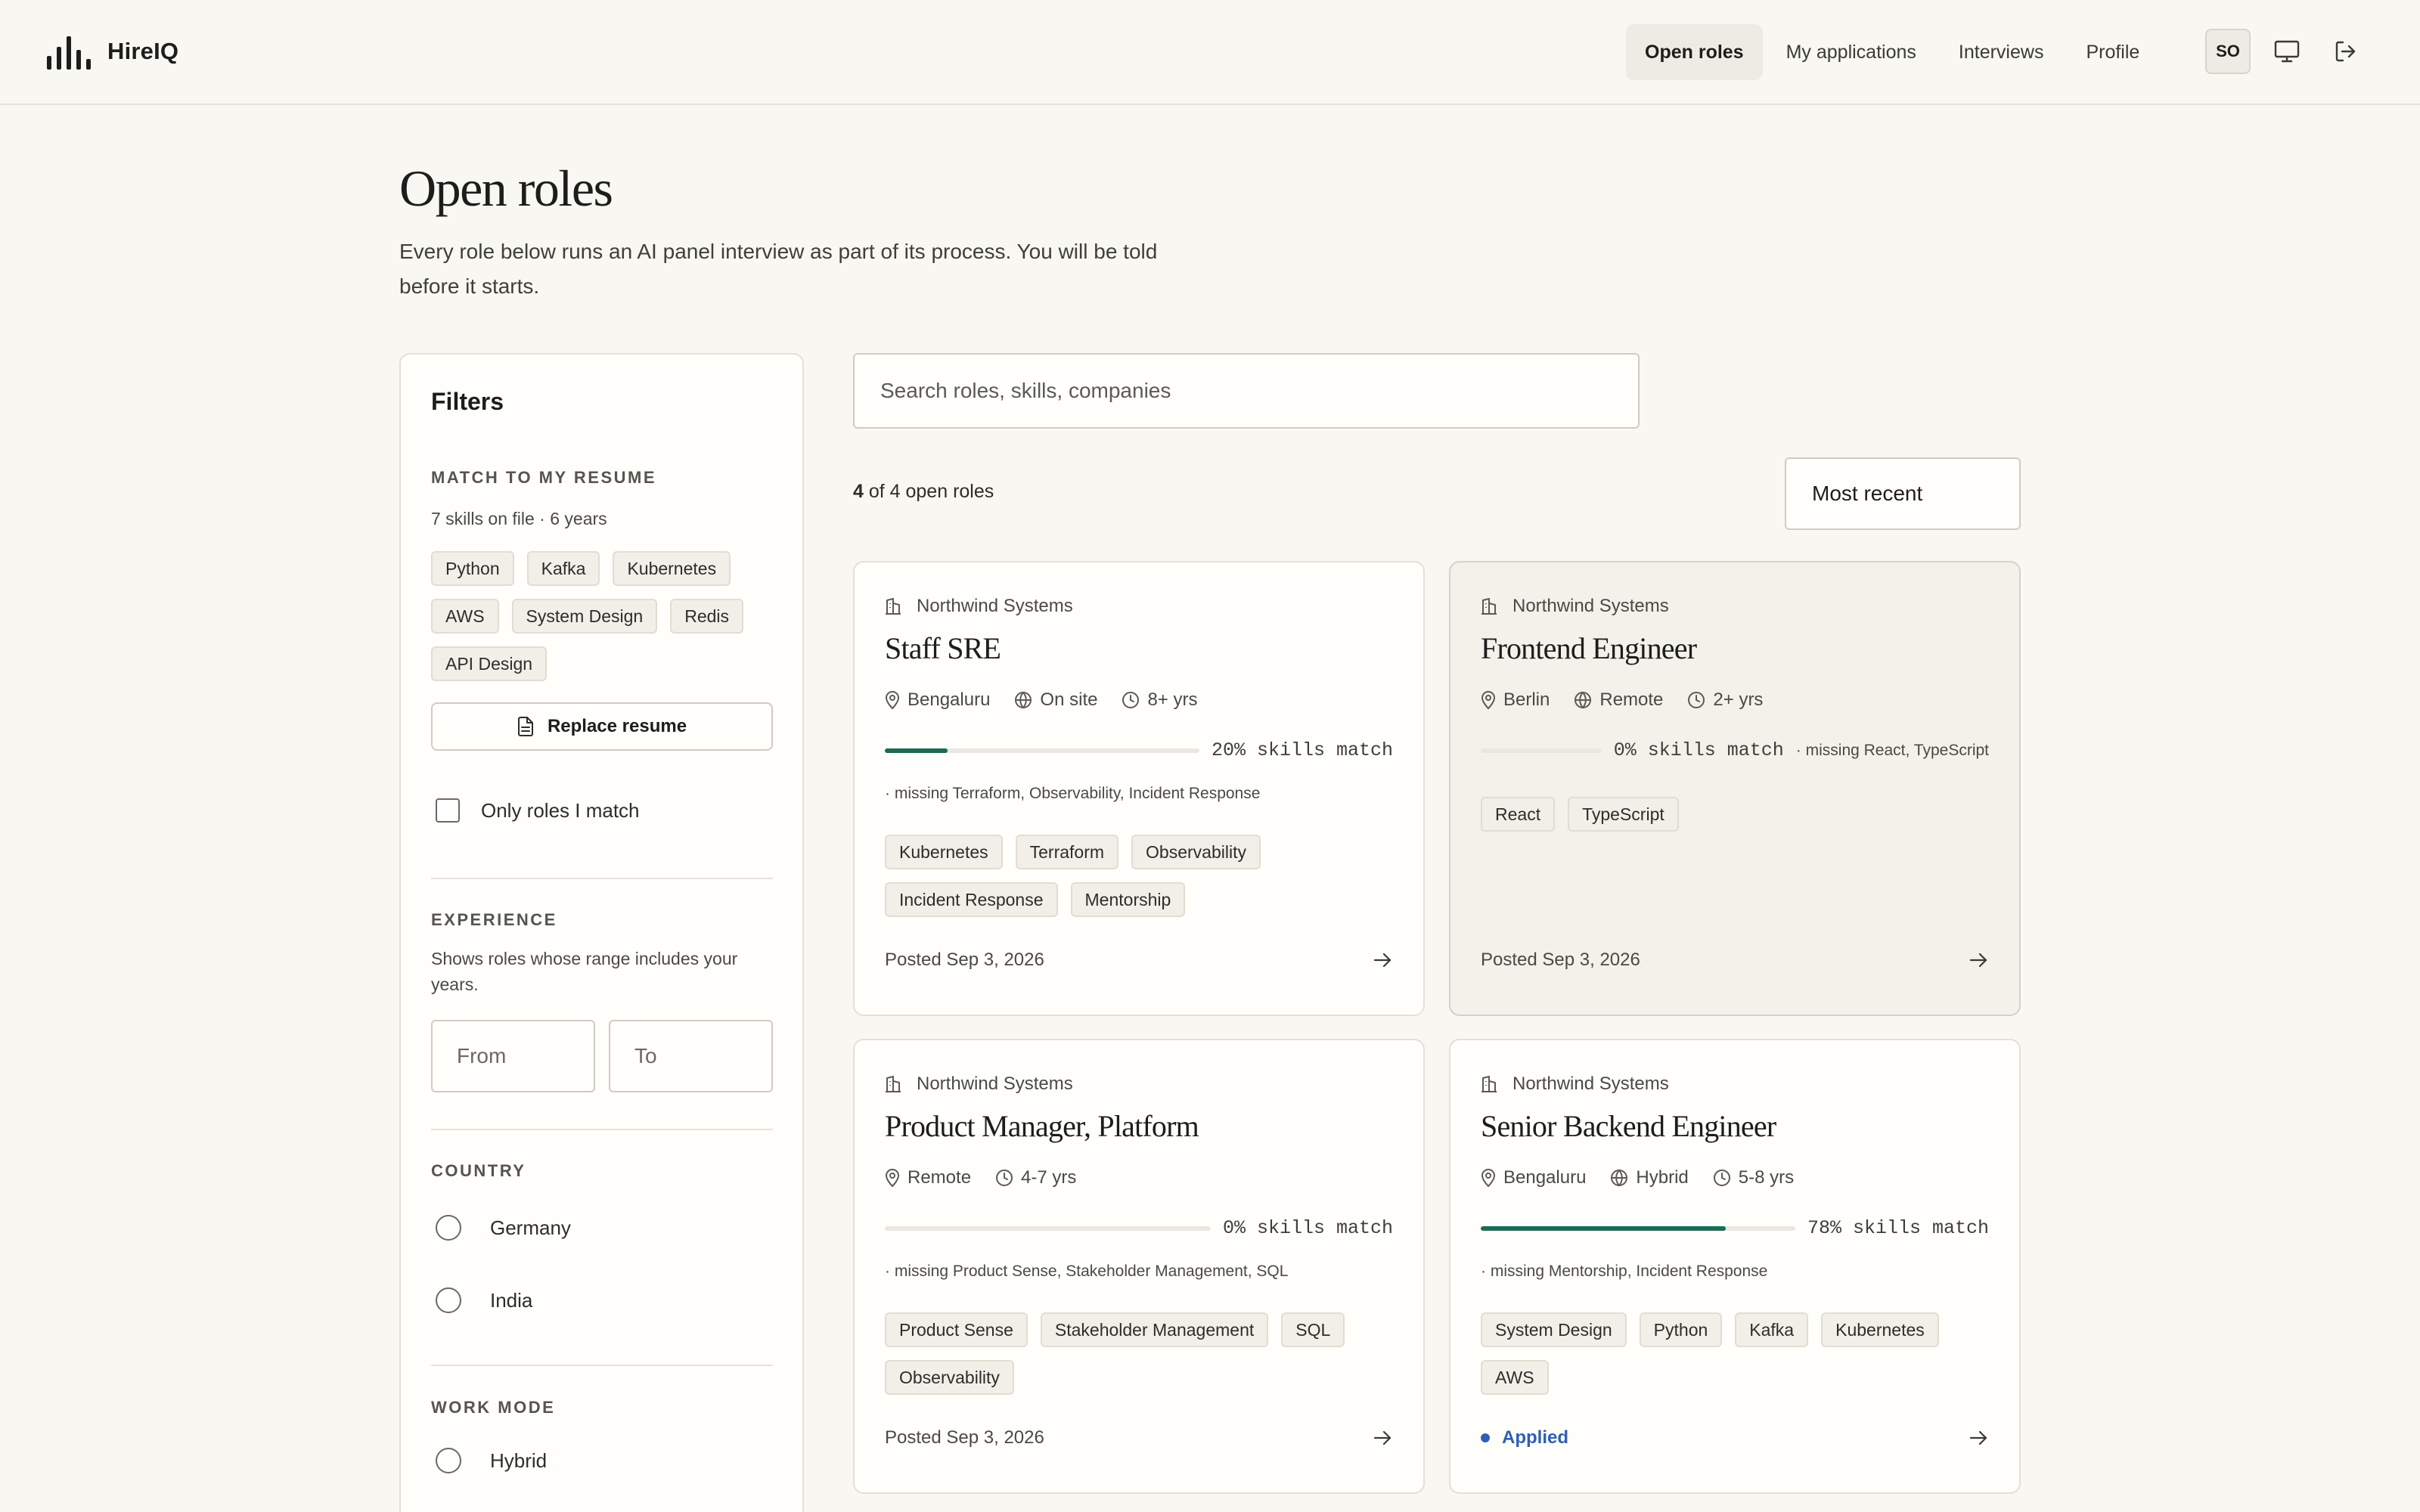  I want to click on role-skill-chip: SQL, so click(1313, 1329).